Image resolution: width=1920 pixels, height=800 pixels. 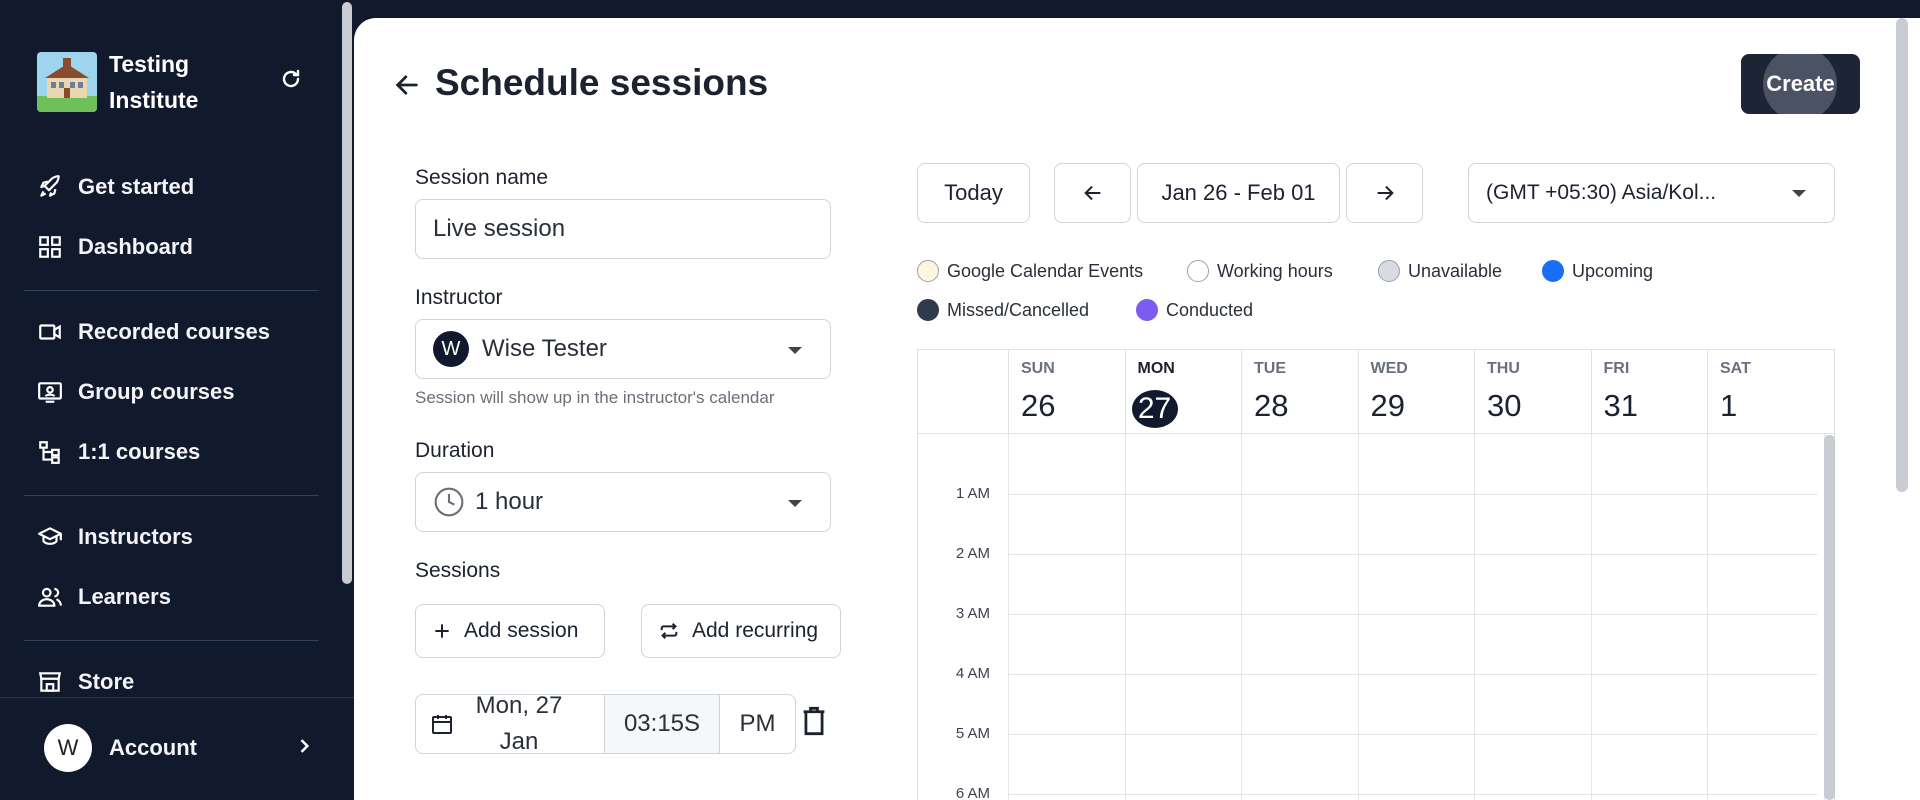 What do you see at coordinates (50, 537) in the screenshot?
I see `graduation-cap-icon` at bounding box center [50, 537].